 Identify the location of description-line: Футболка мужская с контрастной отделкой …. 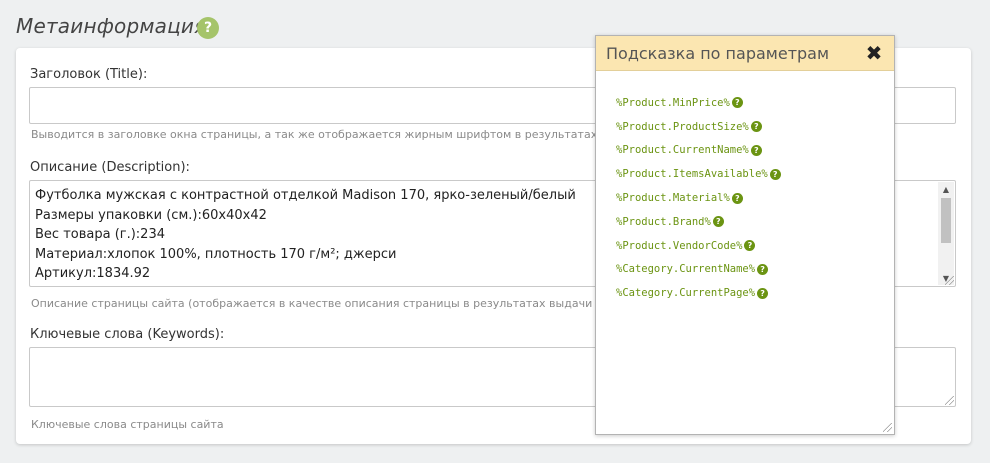
(305, 195).